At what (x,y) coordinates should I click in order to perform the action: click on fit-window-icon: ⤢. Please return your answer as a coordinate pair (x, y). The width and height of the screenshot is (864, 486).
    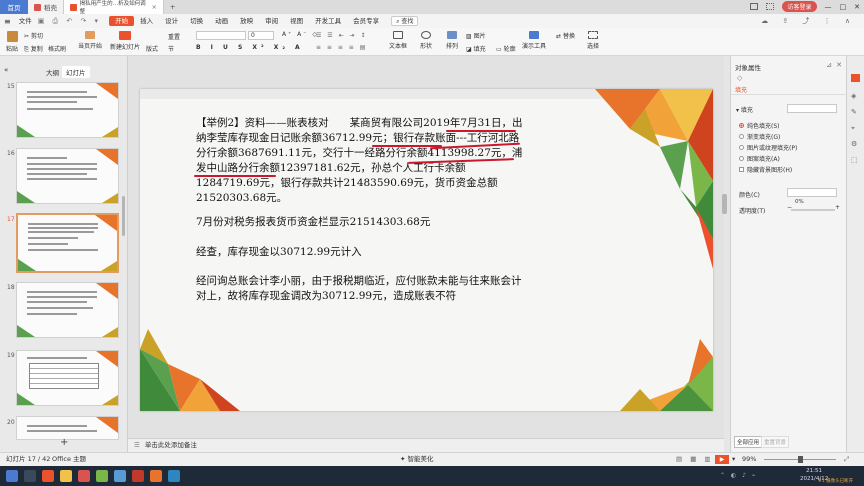
    Looking at the image, I should click on (846, 459).